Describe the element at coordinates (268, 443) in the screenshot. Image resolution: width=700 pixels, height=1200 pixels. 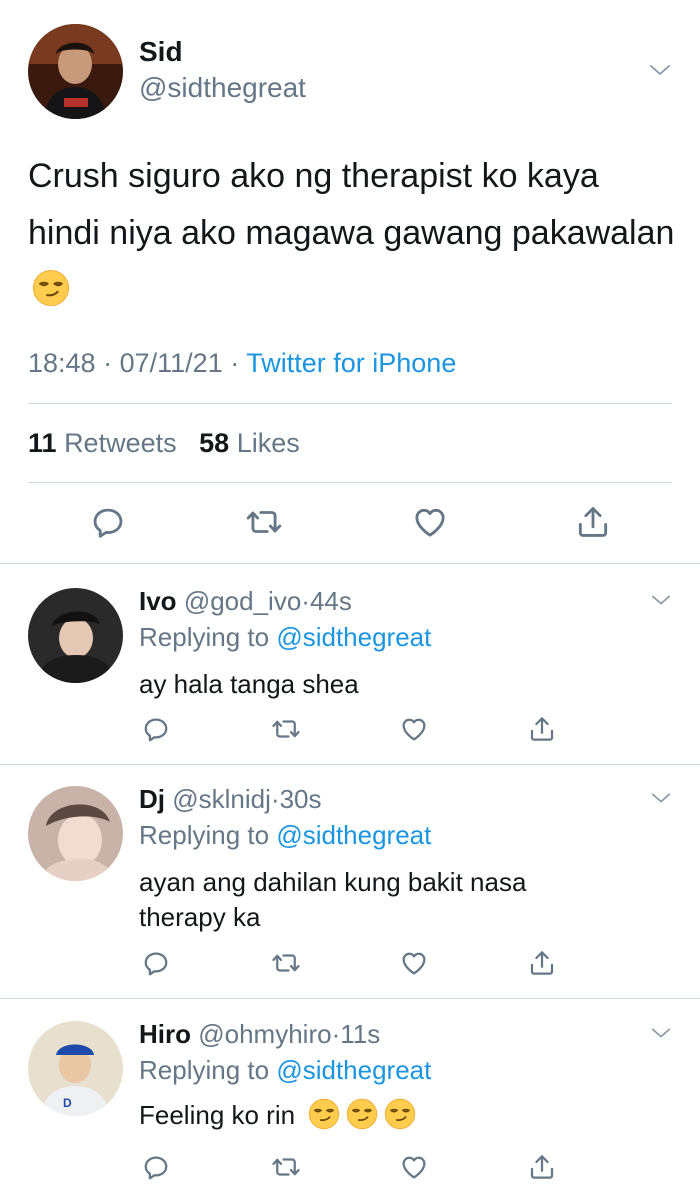
I see `likes-label: Likes` at that location.